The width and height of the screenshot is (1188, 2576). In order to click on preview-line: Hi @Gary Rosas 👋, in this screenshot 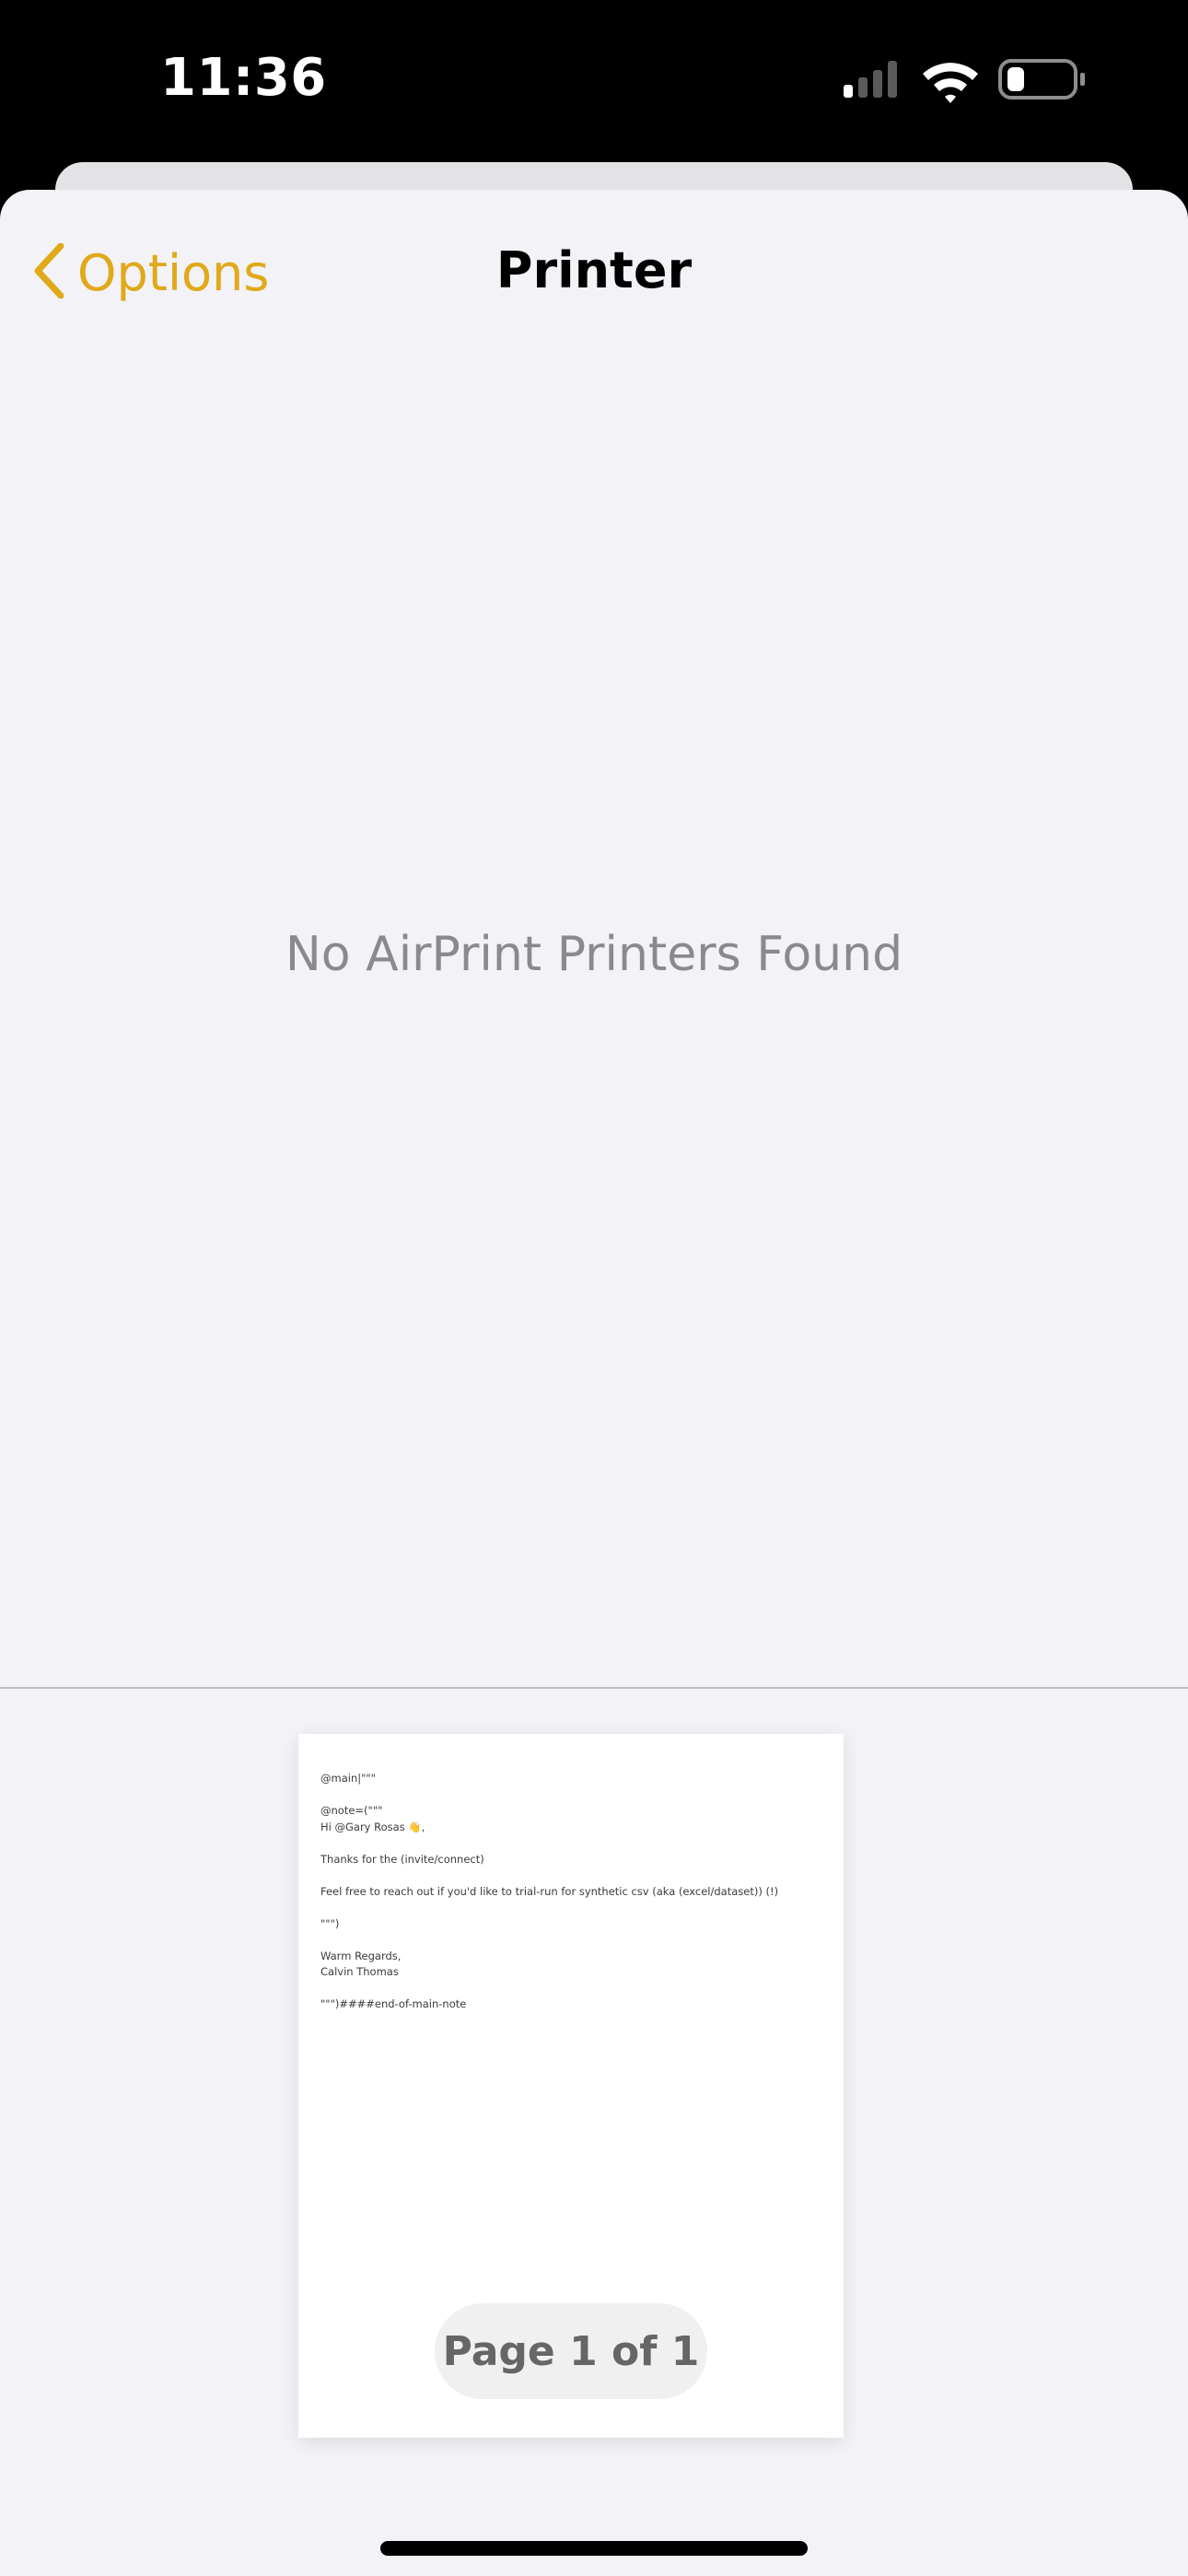, I will do `click(372, 1826)`.